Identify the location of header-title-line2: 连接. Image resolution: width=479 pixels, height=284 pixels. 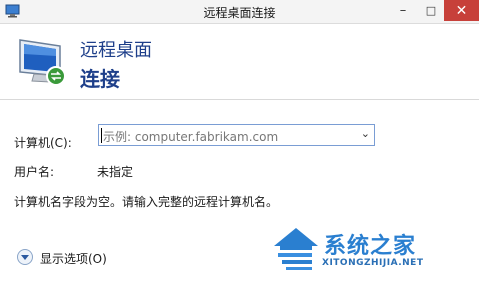
(100, 79).